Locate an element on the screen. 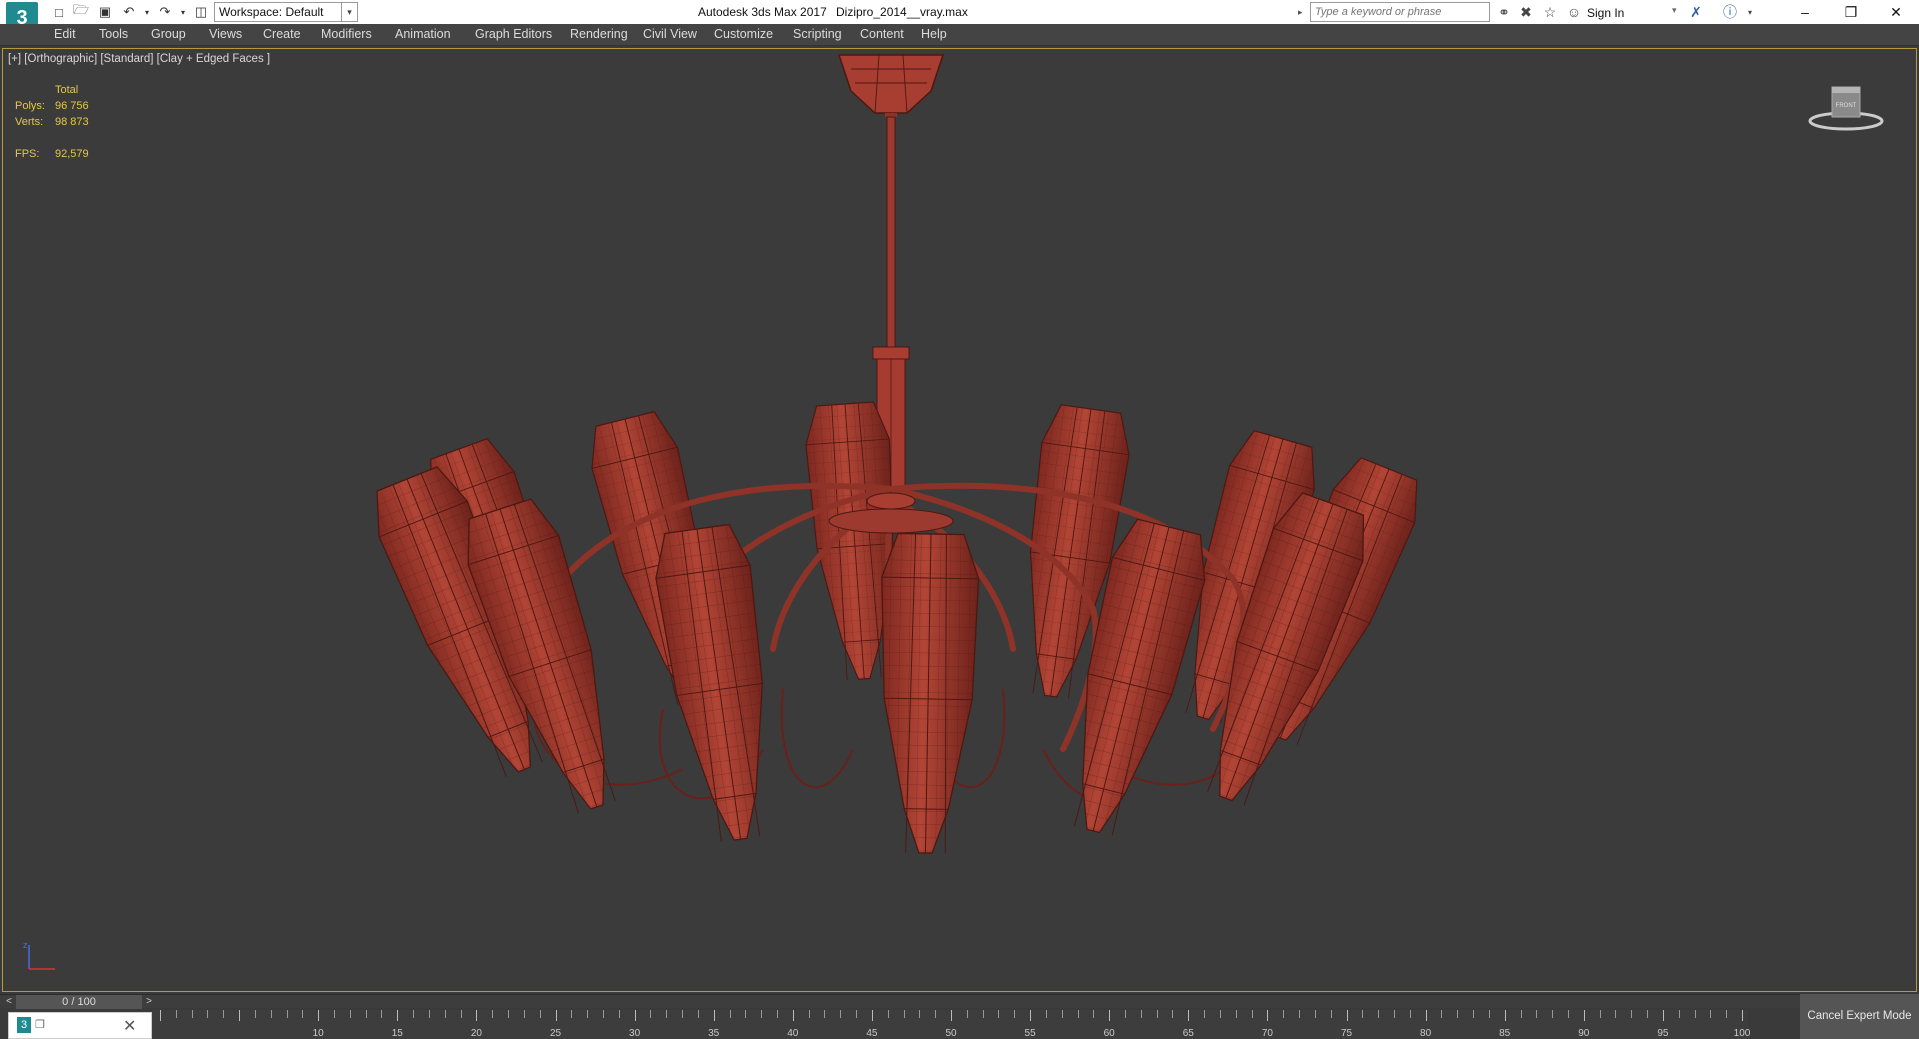 The image size is (1919, 1039). menu-graph-editors: Graph Editors is located at coordinates (513, 34).